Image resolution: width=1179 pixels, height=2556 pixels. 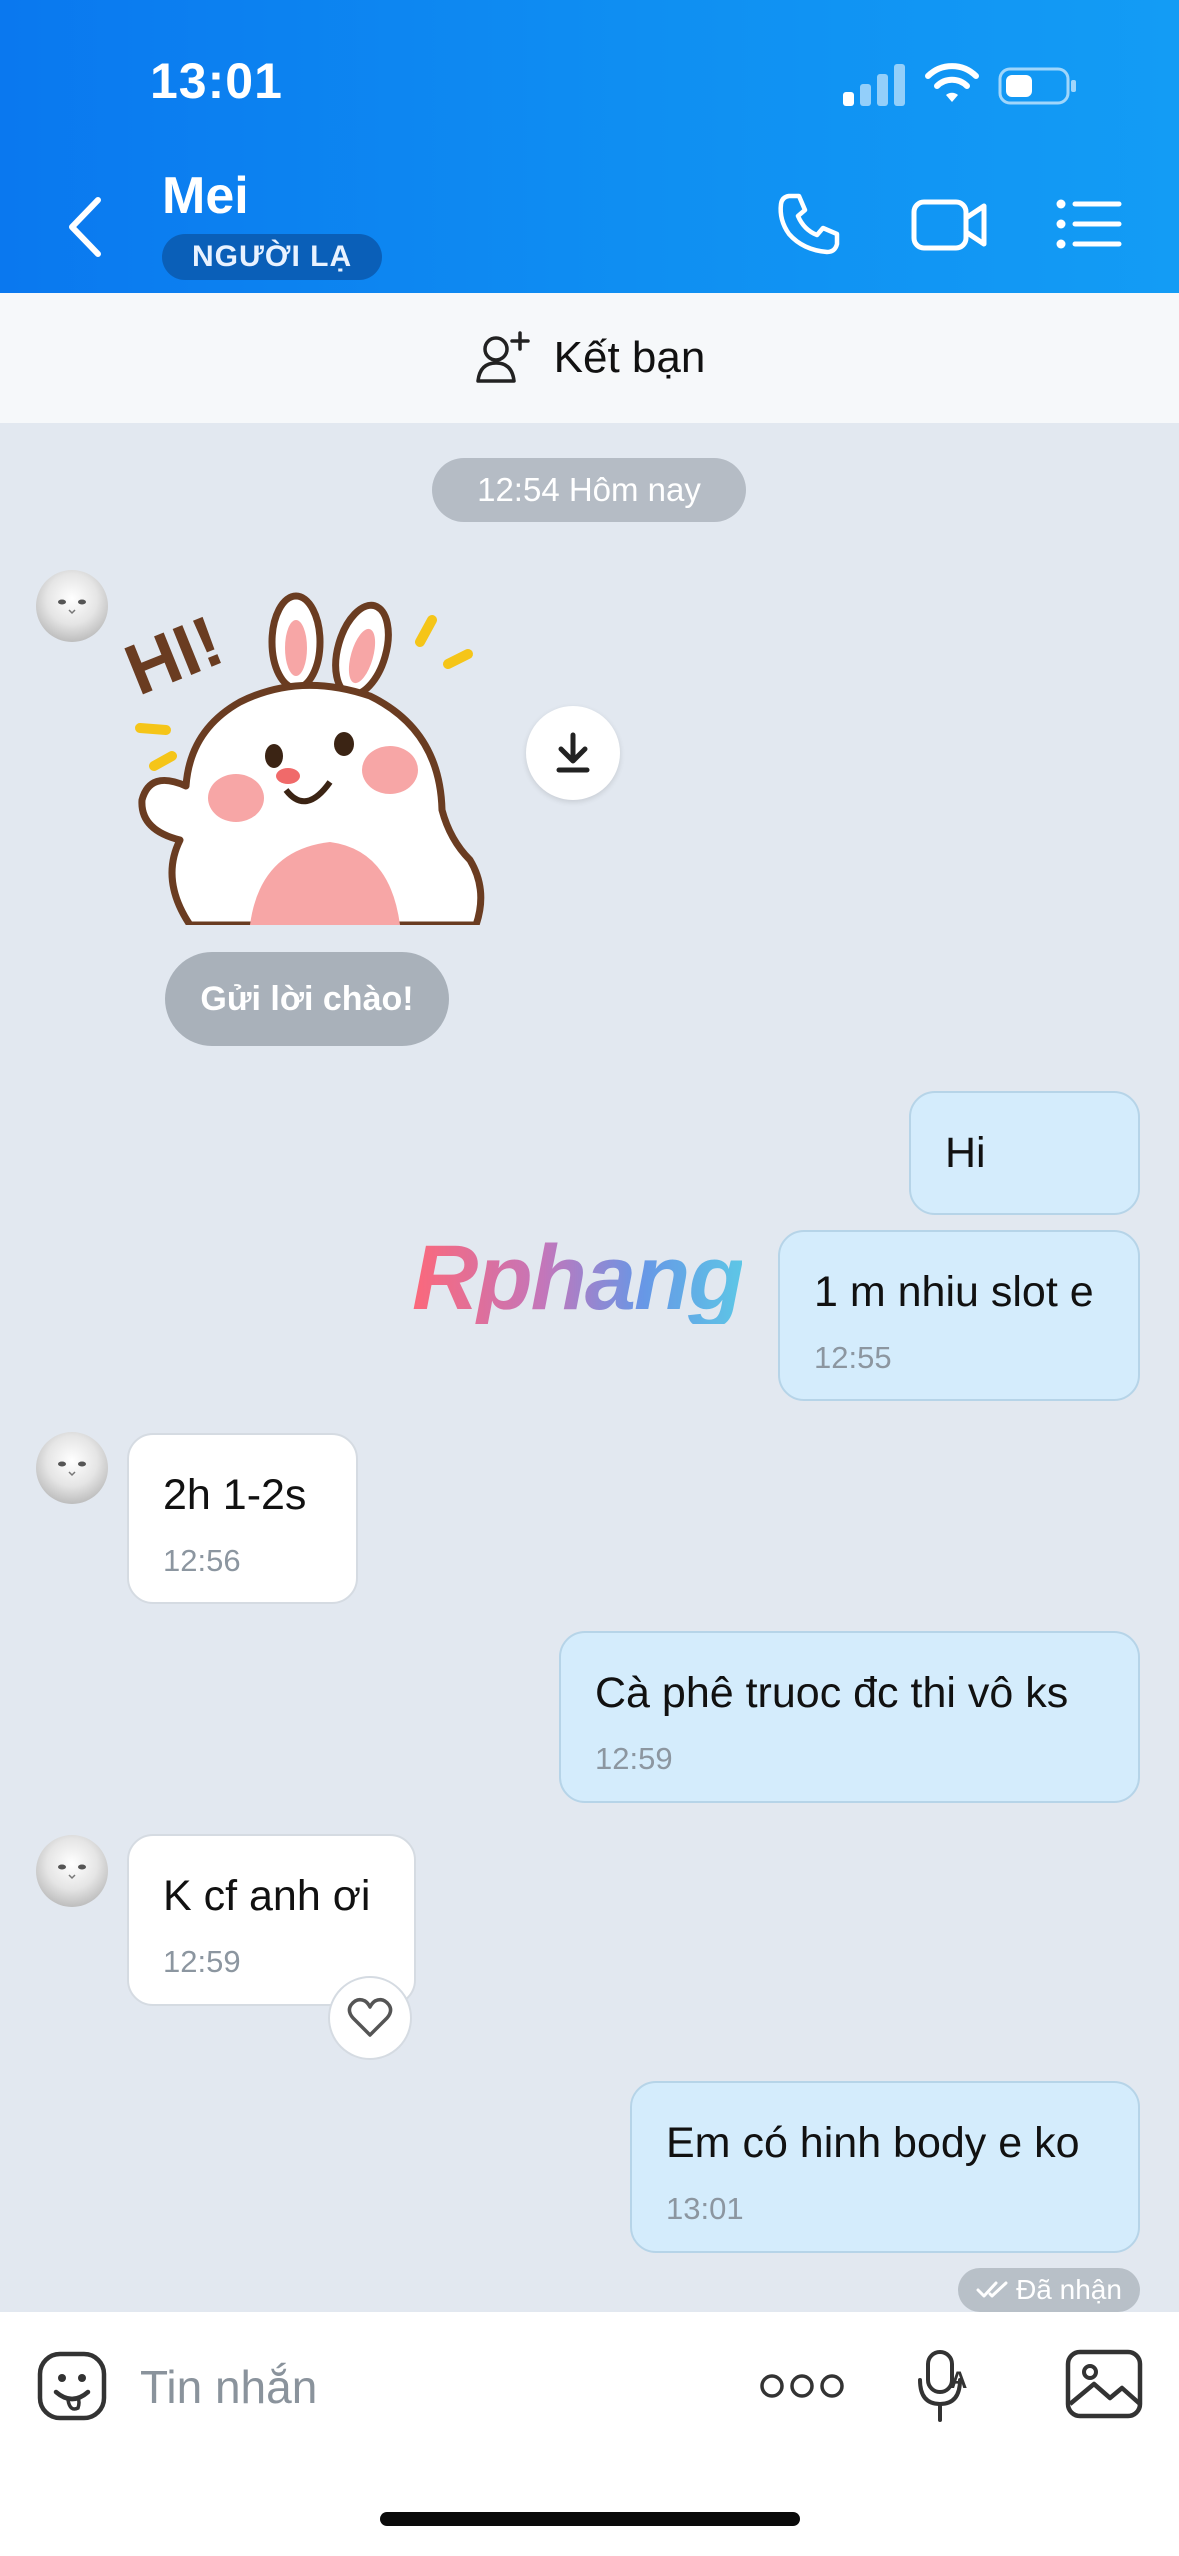 I want to click on message-time: 12:56, so click(x=202, y=1560).